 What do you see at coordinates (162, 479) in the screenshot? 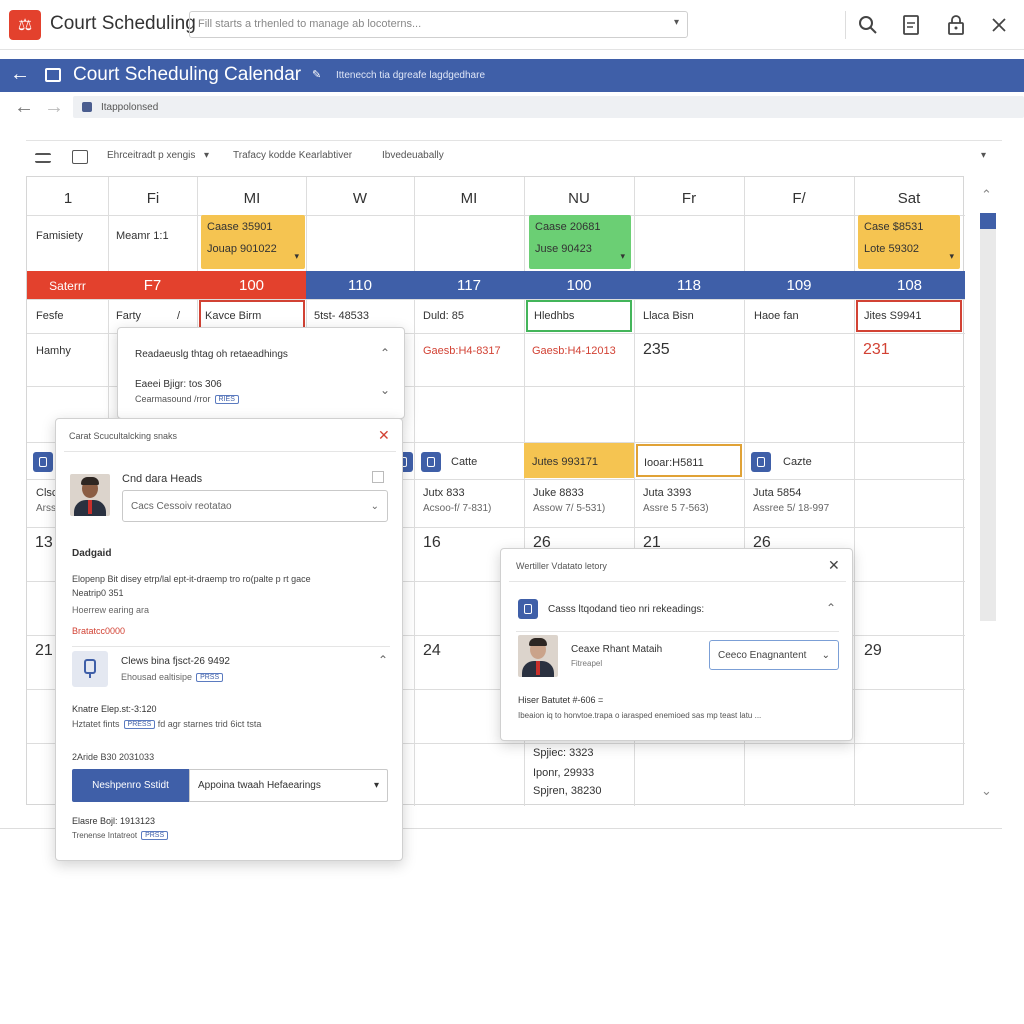
I see `person-name: Cnd dara Heads` at bounding box center [162, 479].